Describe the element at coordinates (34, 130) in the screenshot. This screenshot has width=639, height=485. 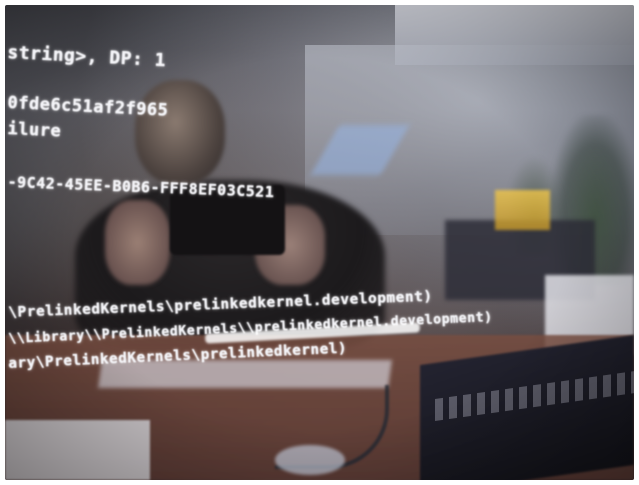
I see `terminal-line-3: ilure` at that location.